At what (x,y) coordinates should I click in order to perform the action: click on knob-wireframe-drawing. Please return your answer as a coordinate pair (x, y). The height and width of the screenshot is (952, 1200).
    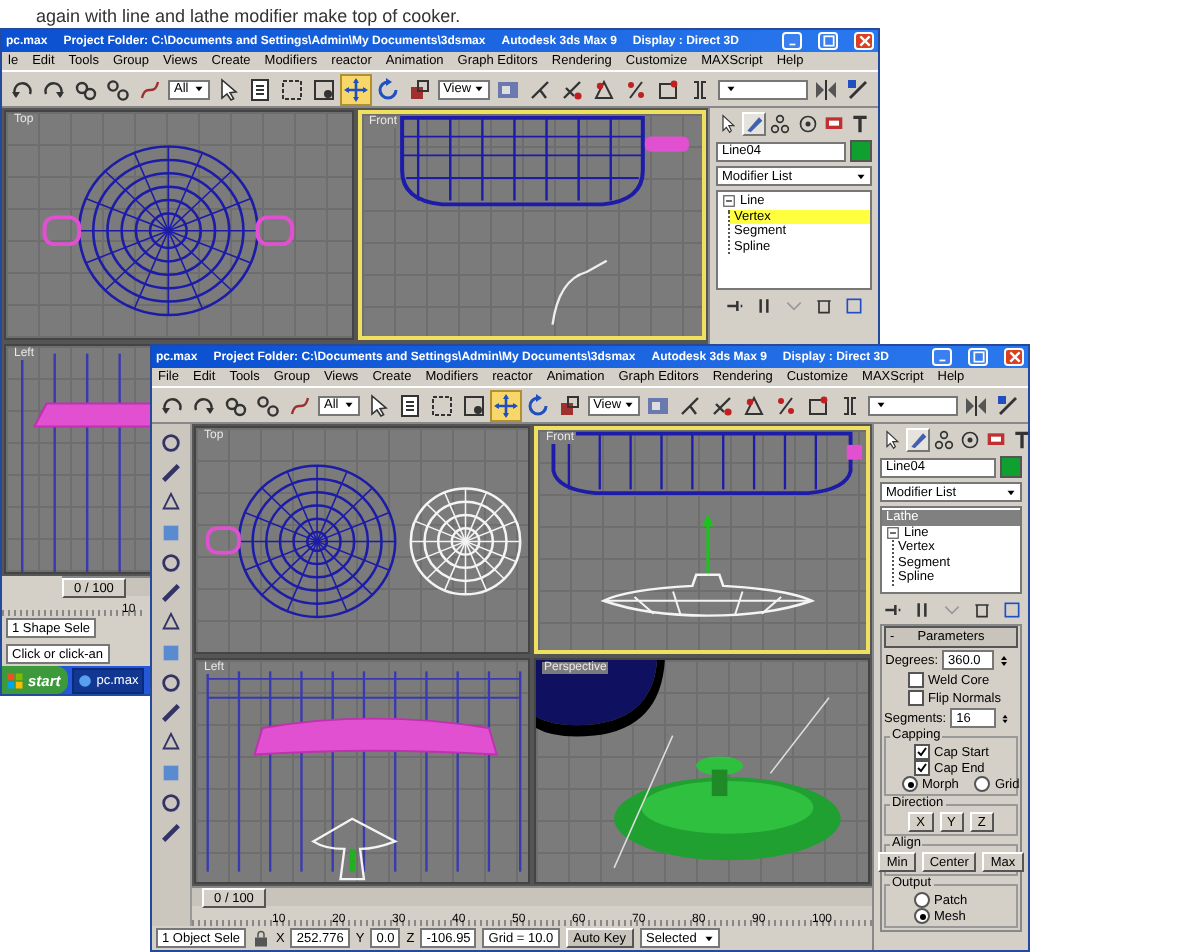
    Looking at the image, I should click on (354, 848).